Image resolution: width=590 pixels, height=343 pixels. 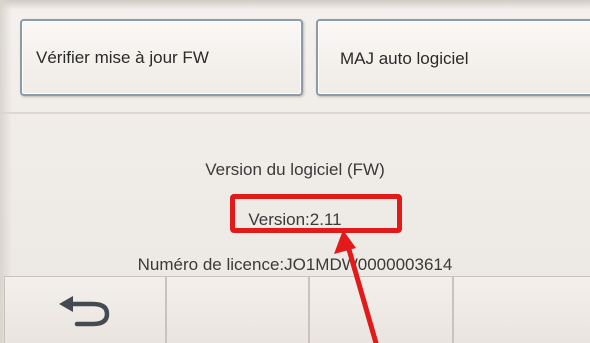 I want to click on check-fw-update-label: Vérifier mise à jour FW, so click(x=122, y=57).